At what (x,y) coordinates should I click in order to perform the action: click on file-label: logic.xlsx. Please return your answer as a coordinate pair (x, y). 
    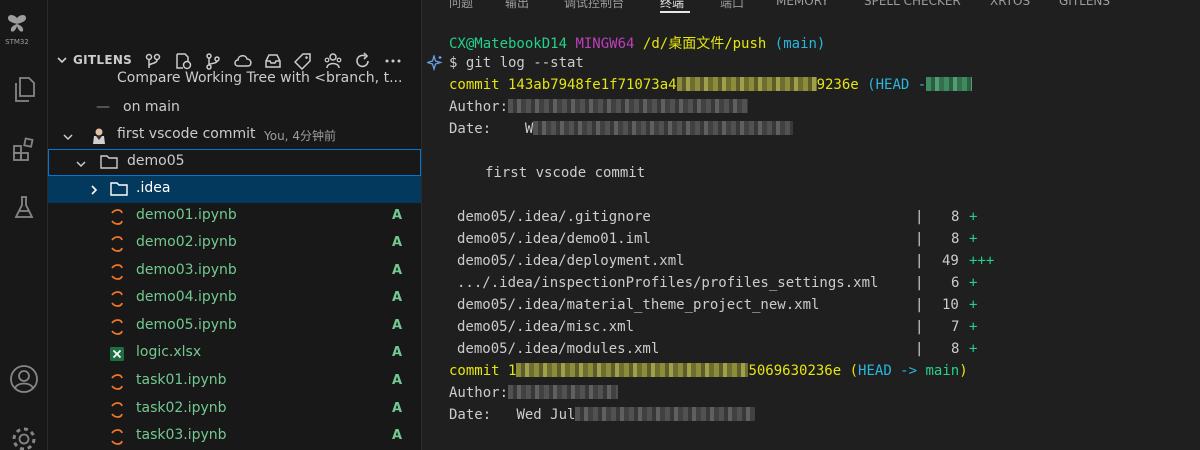
    Looking at the image, I should click on (169, 352).